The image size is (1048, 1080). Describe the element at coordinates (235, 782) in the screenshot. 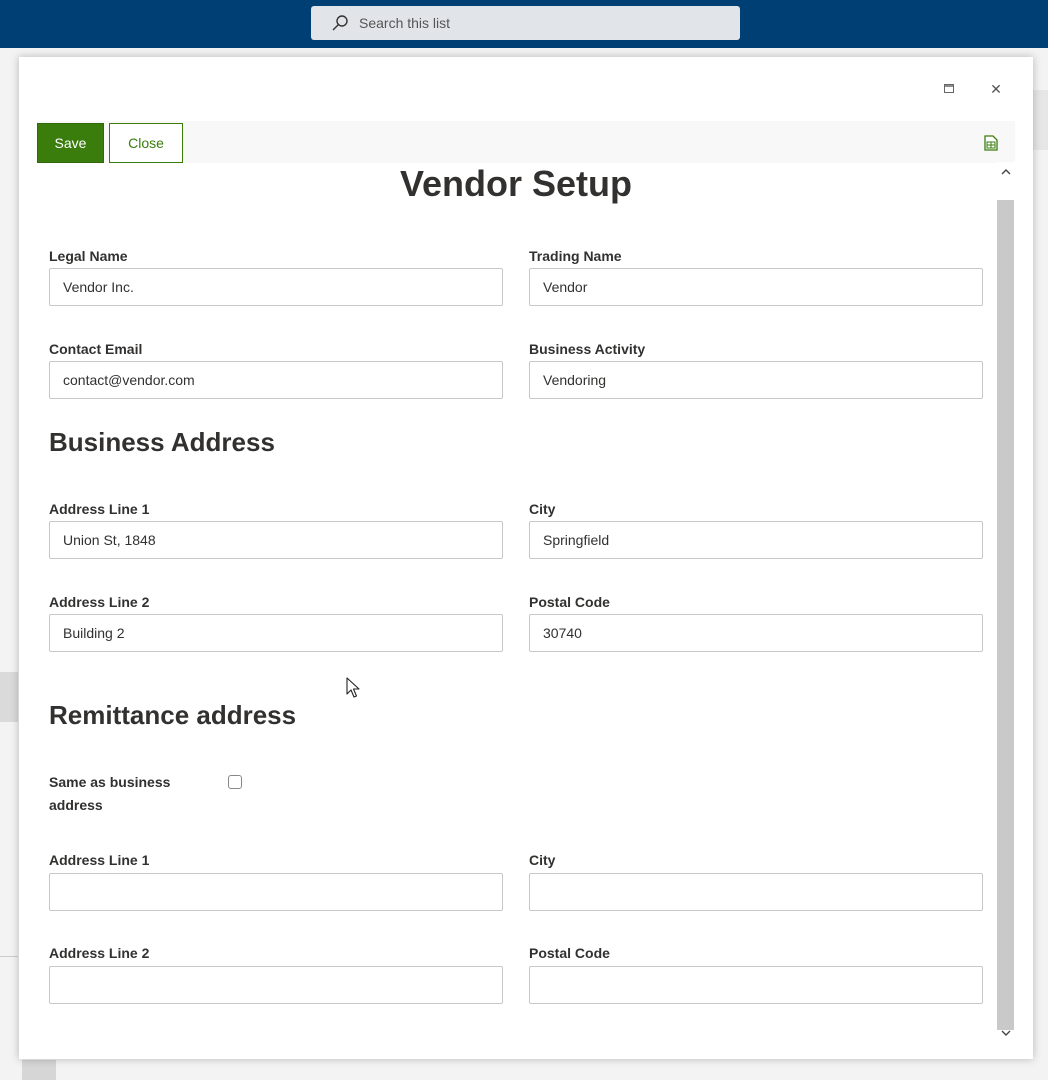

I see `same-as-business-checkbox` at that location.